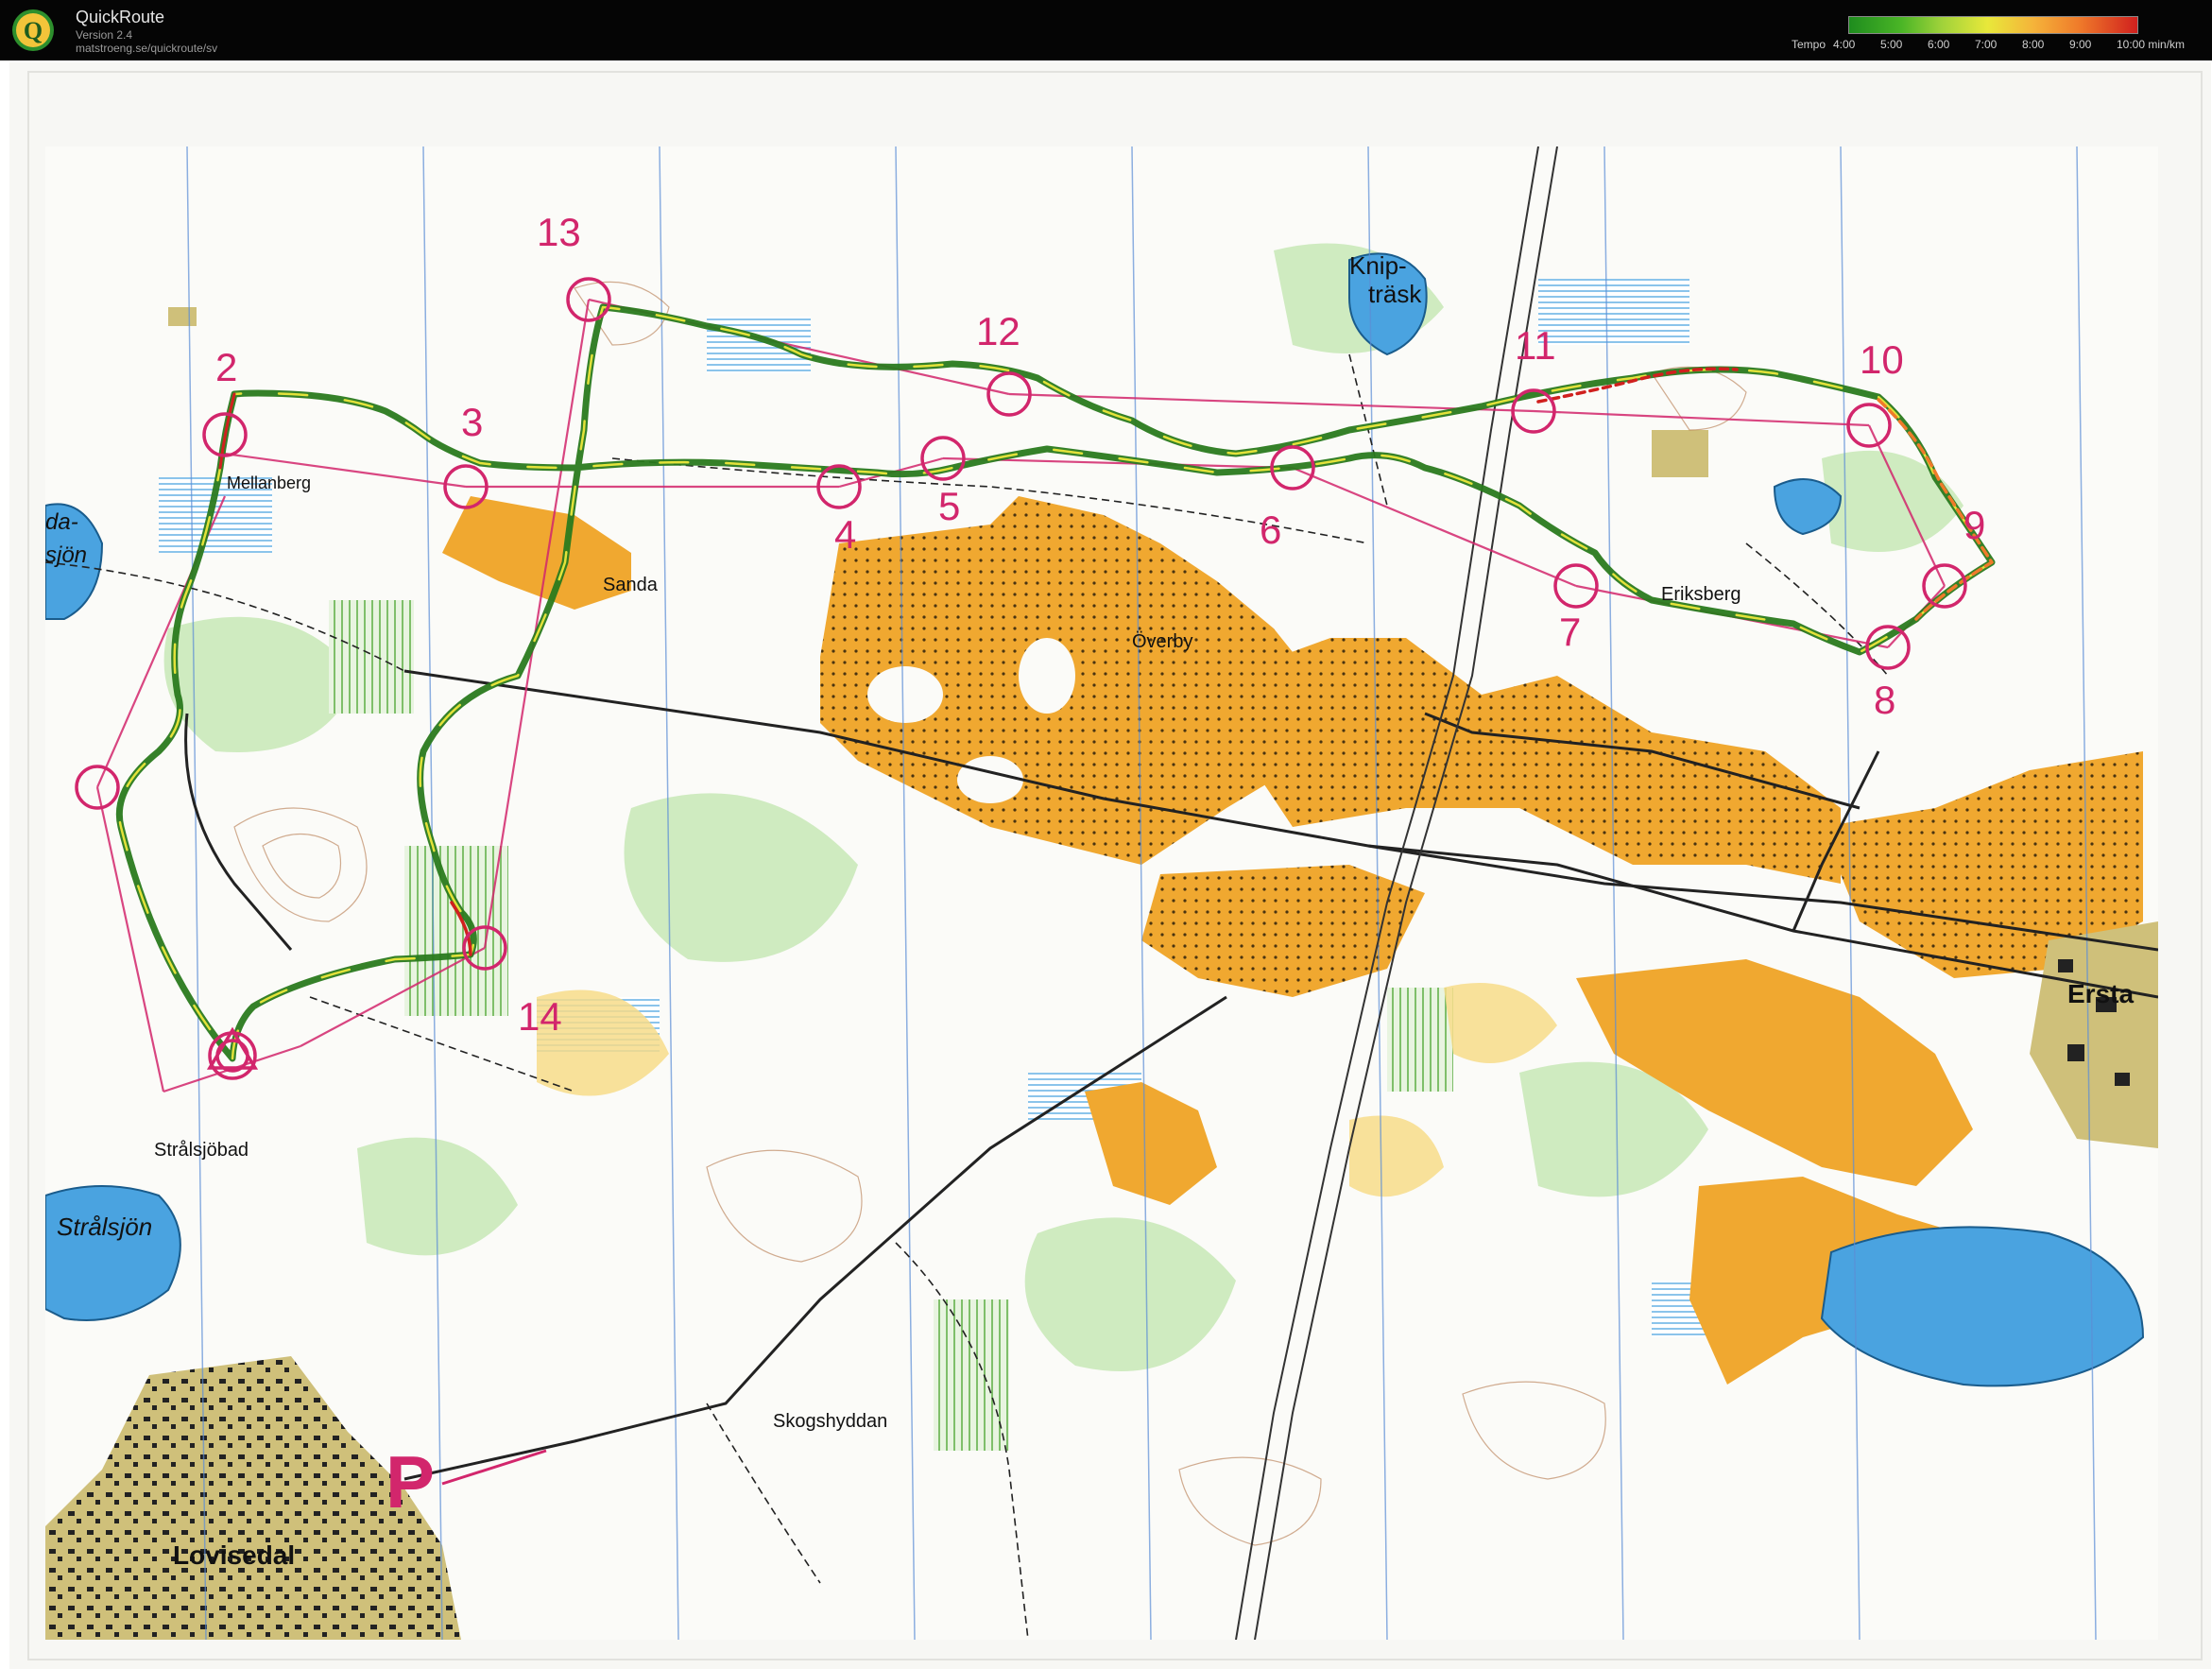 The width and height of the screenshot is (2212, 1669). I want to click on control-number: 9, so click(1974, 525).